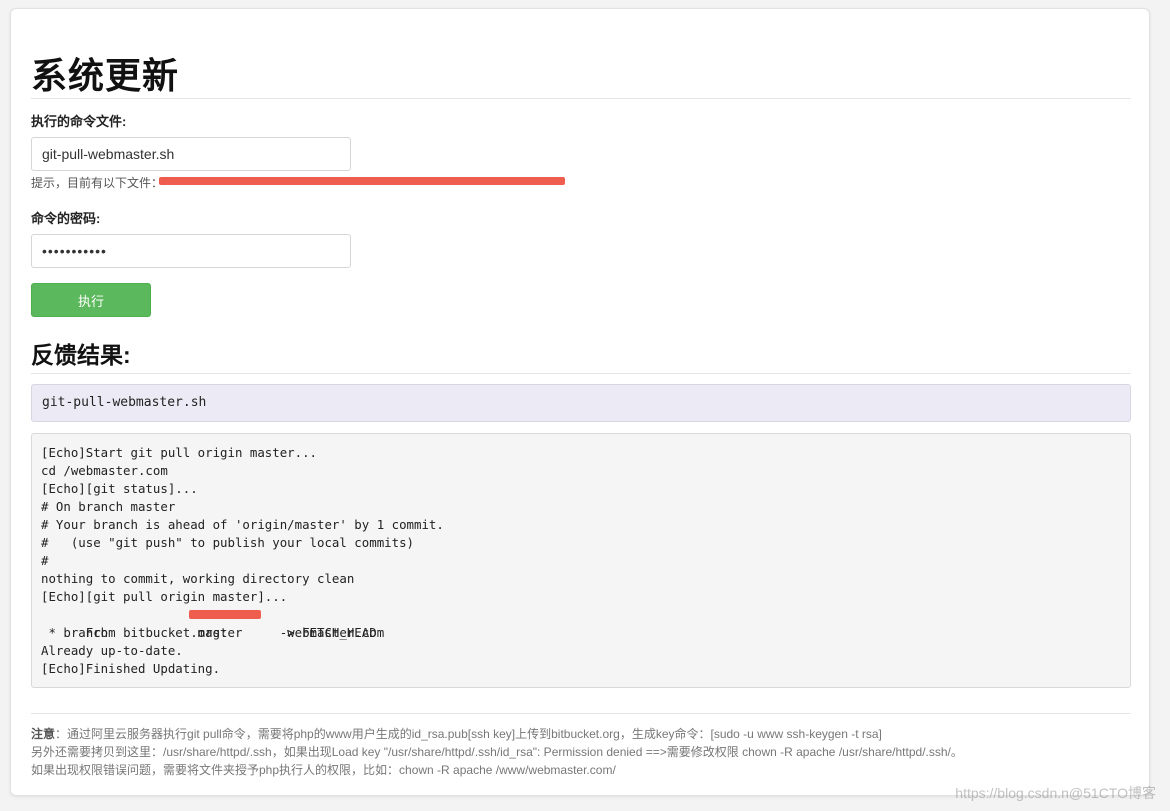 This screenshot has height=811, width=1170. What do you see at coordinates (581, 623) in the screenshot?
I see `output-line-remote: From bitbucket.org: webmaster.com` at bounding box center [581, 623].